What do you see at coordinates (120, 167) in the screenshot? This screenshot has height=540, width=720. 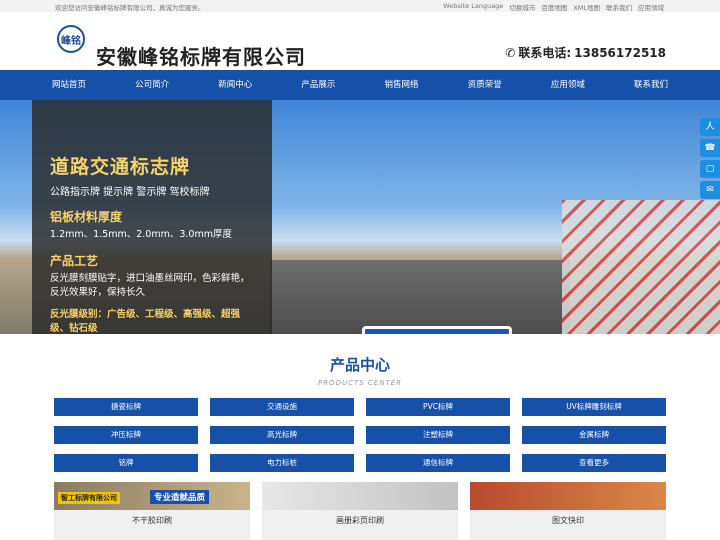 I see `banner-title: 道路交通标志牌` at bounding box center [120, 167].